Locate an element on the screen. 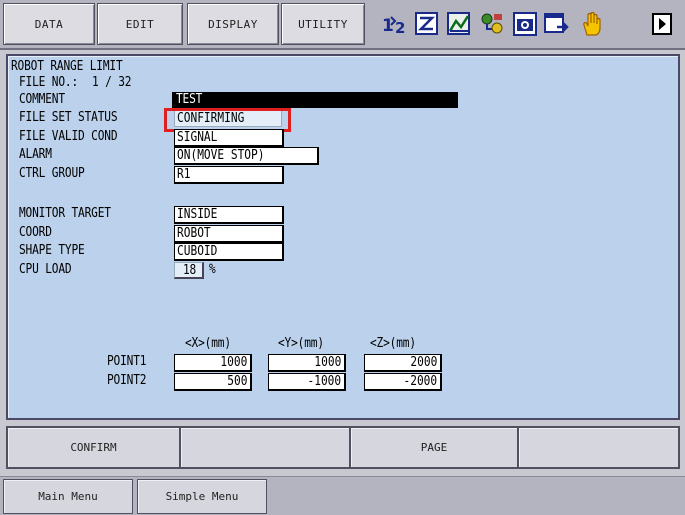 The height and width of the screenshot is (515, 685). alarm-field: ON(MOVE STOP) is located at coordinates (246, 156).